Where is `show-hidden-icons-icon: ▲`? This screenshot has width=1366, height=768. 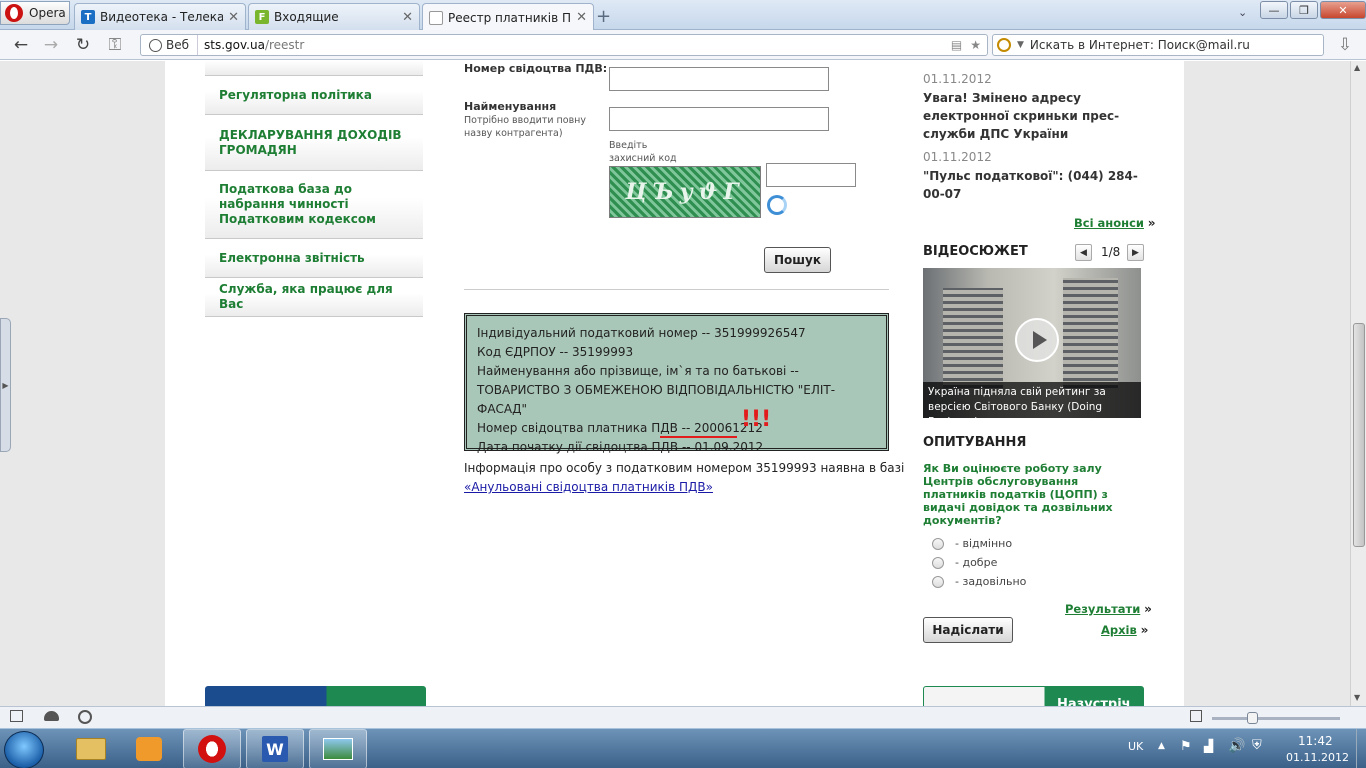 show-hidden-icons-icon: ▲ is located at coordinates (1161, 746).